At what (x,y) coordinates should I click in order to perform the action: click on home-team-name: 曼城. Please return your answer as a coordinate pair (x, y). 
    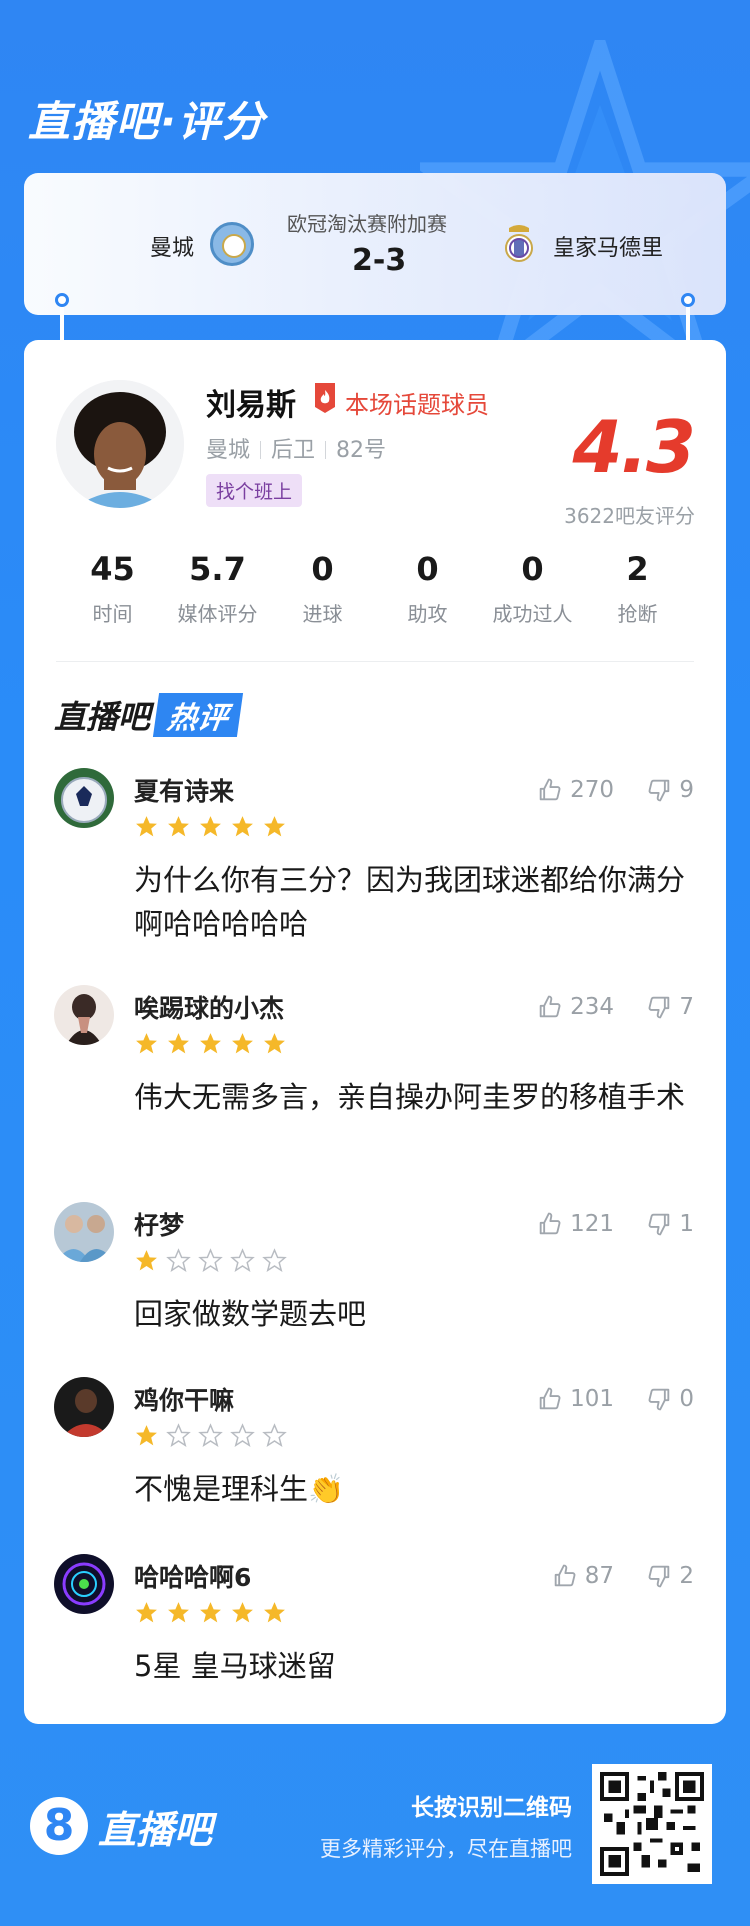
    Looking at the image, I should click on (172, 248).